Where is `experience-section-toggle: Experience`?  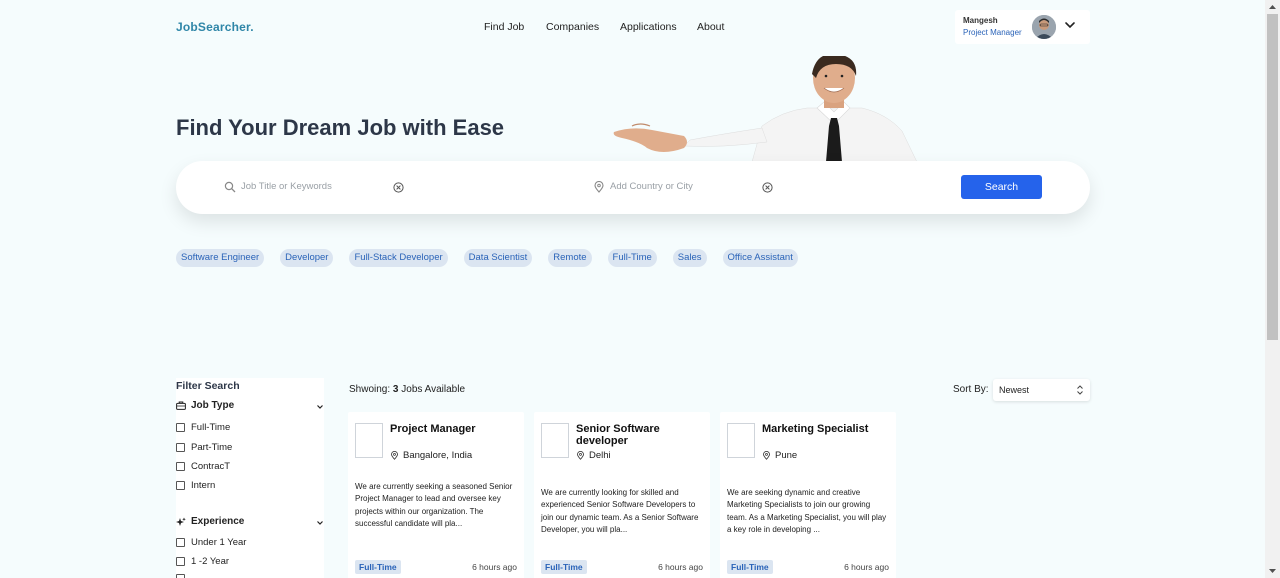 experience-section-toggle: Experience is located at coordinates (210, 521).